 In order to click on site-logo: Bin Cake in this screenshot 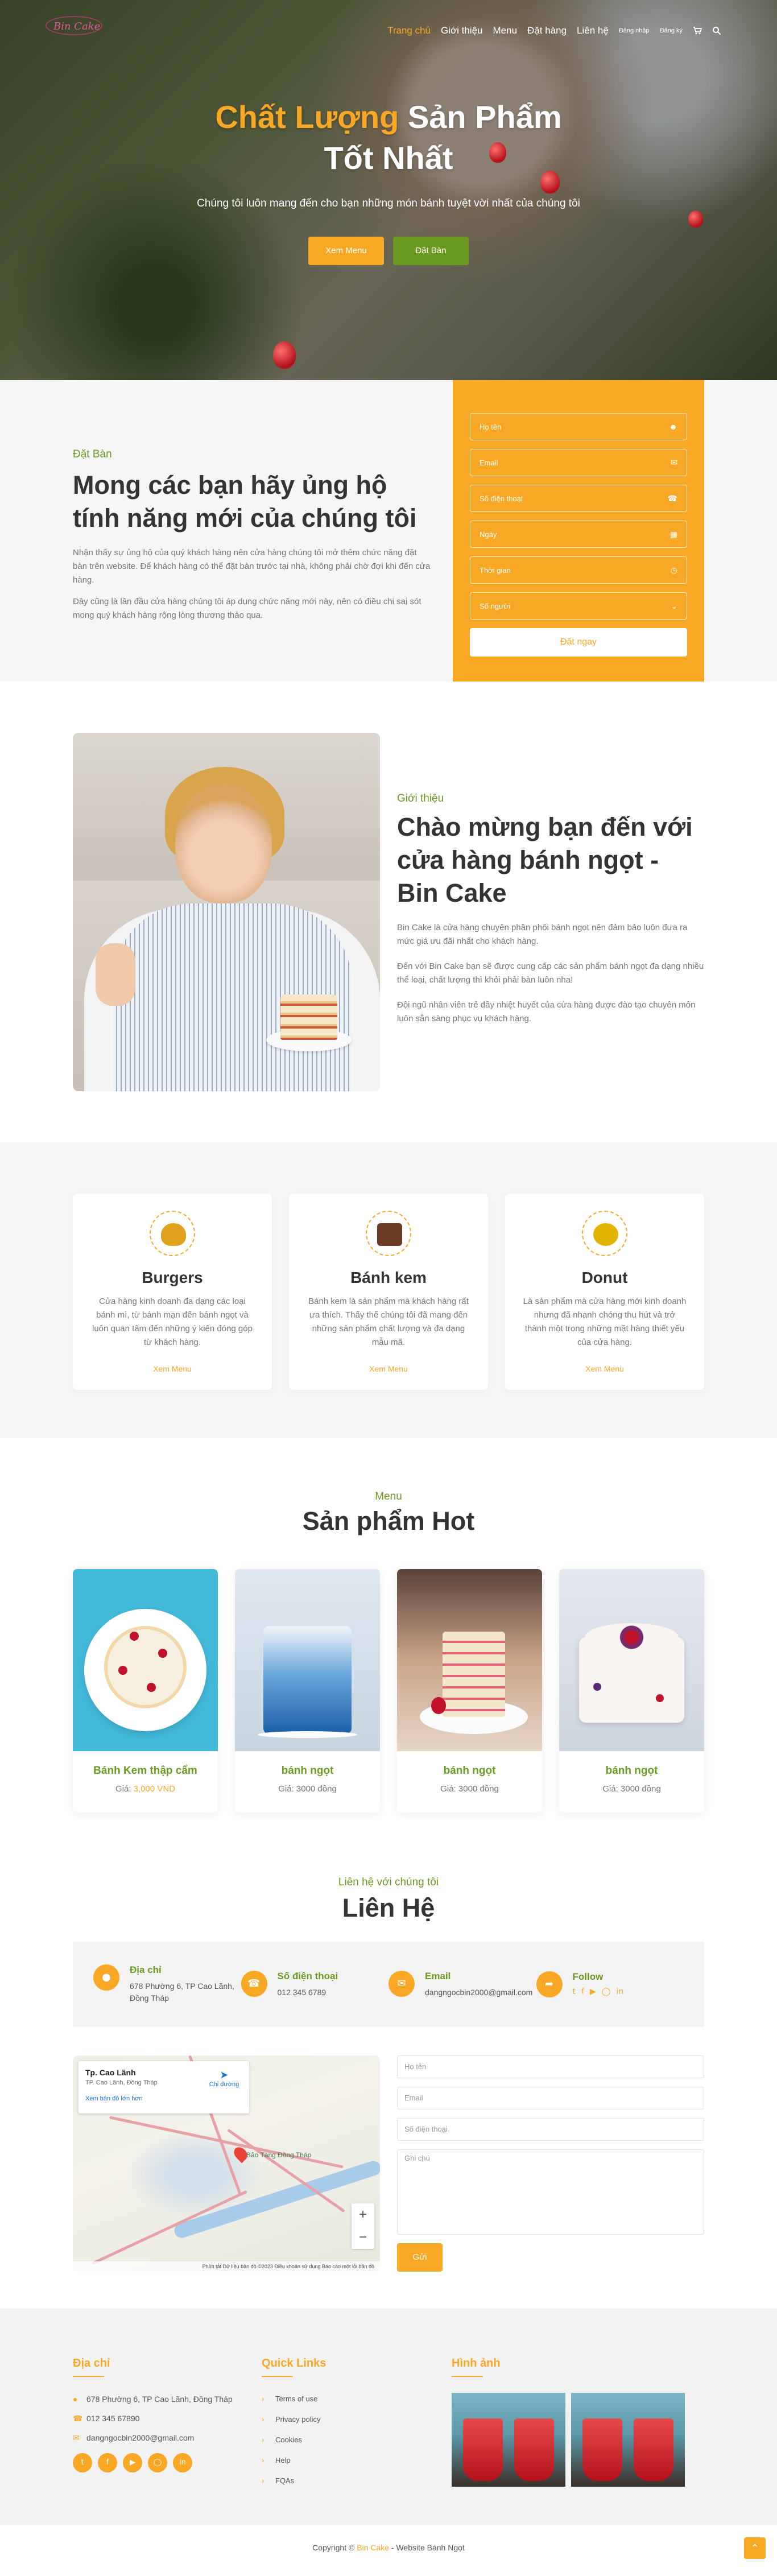, I will do `click(74, 26)`.